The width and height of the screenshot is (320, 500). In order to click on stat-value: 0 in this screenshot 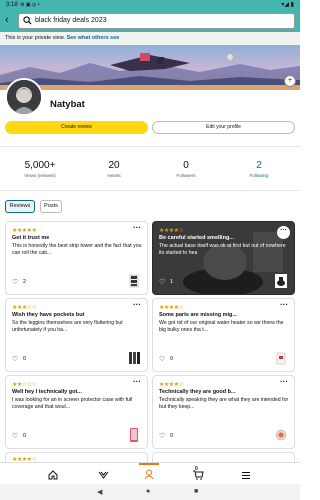, I will do `click(186, 165)`.